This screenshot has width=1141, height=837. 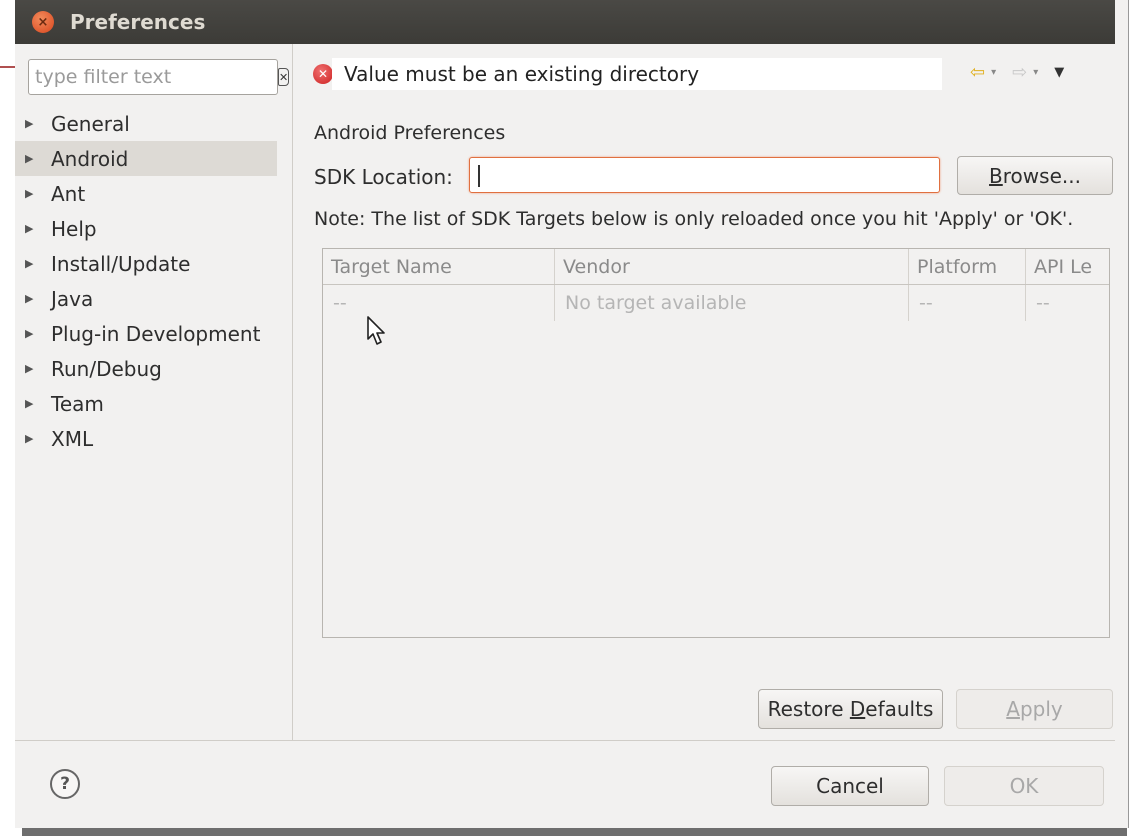 I want to click on cancel-button: Cancel, so click(x=850, y=786).